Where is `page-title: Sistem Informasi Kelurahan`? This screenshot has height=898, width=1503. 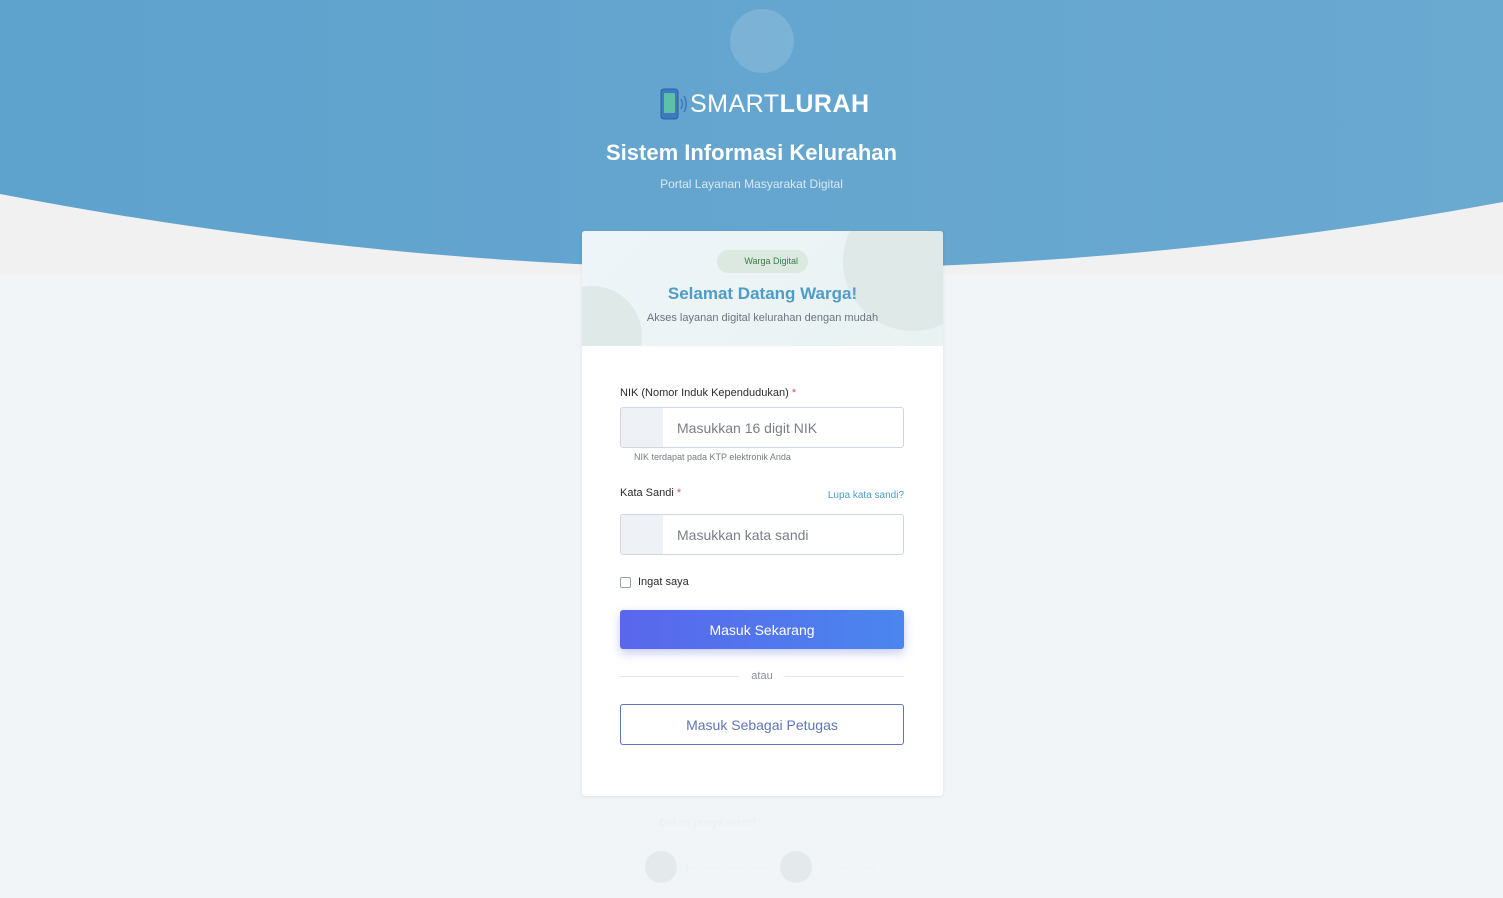
page-title: Sistem Informasi Kelurahan is located at coordinates (751, 152).